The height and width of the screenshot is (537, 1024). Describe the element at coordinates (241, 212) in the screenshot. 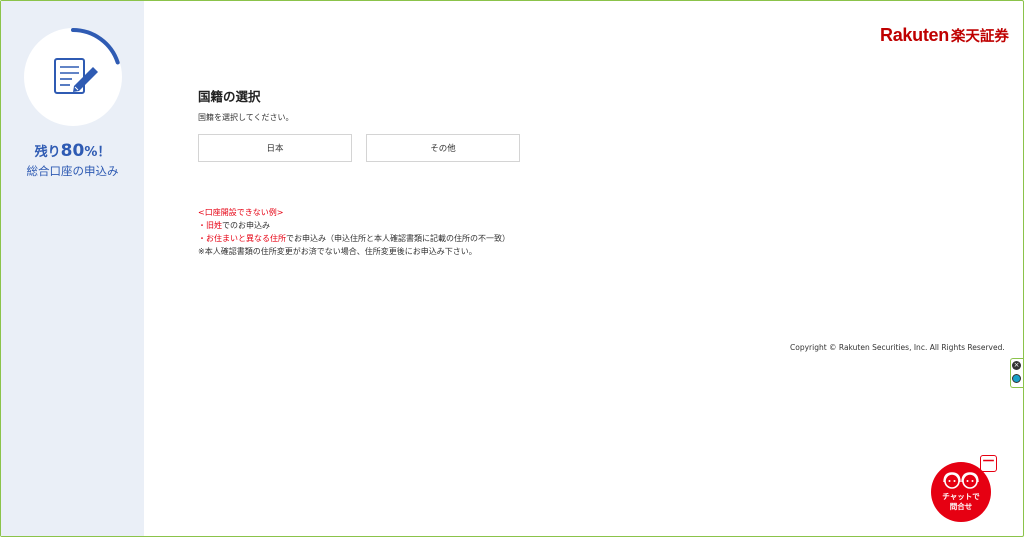

I see `notice-heading: <口座開設できない例>` at that location.